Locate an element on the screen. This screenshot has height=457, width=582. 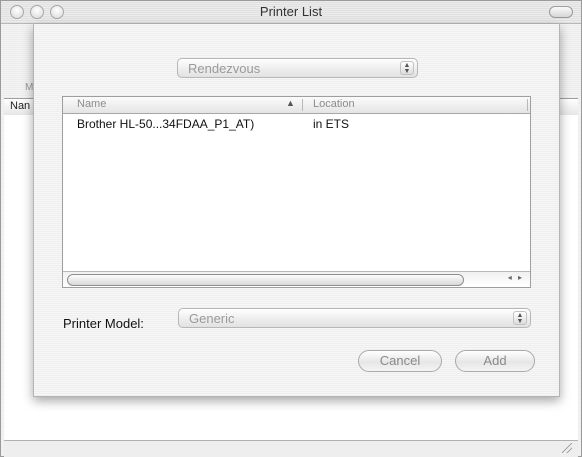
scrollbar-thumb is located at coordinates (265, 280).